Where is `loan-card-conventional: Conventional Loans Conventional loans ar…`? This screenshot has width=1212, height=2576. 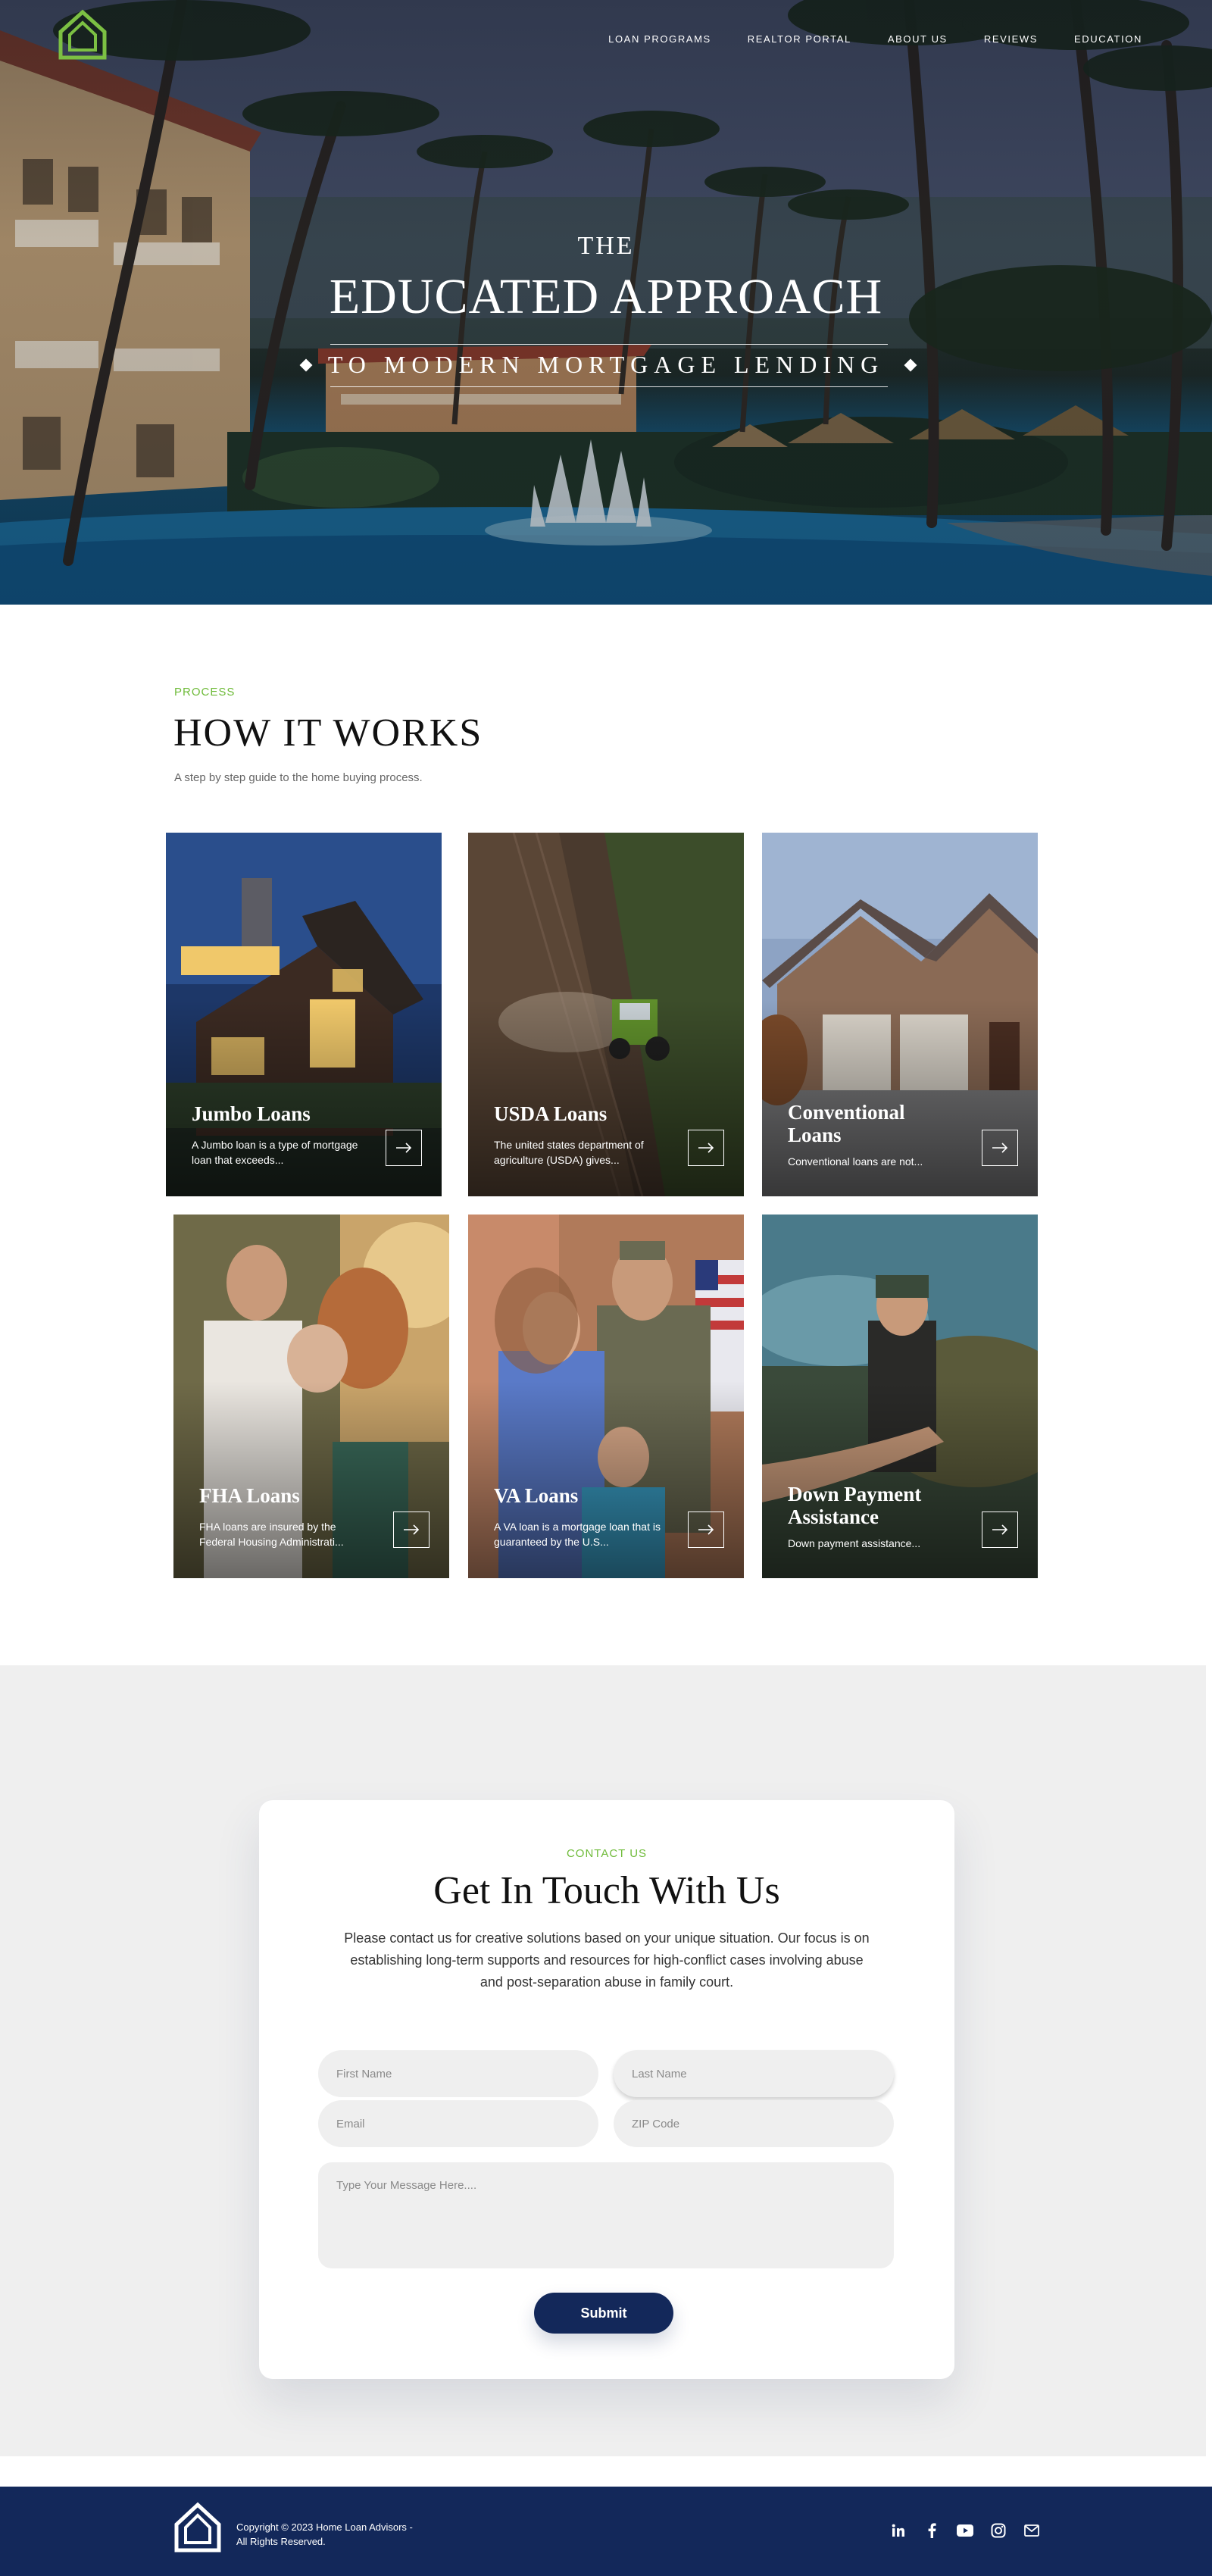
loan-card-conventional: Conventional Loans Conventional loans ar… is located at coordinates (900, 1014).